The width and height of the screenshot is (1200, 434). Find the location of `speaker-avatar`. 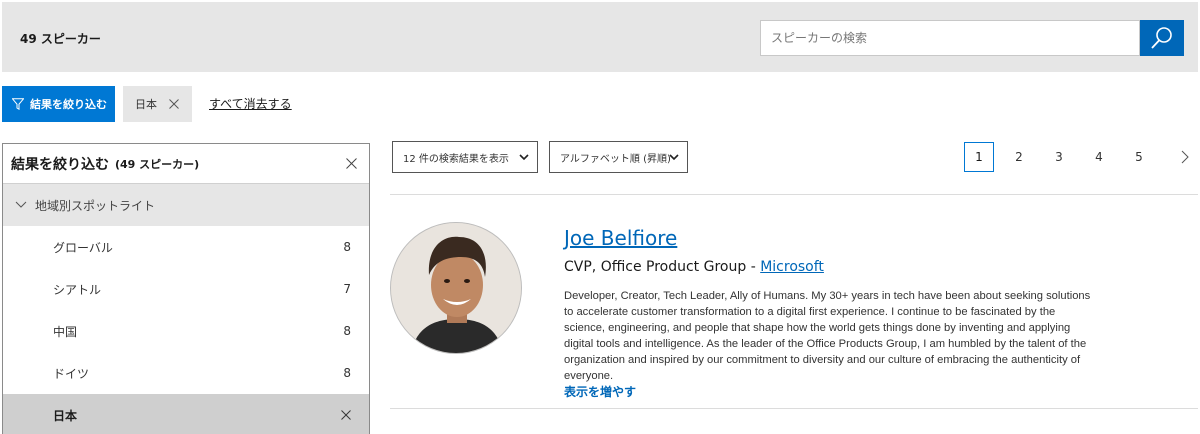

speaker-avatar is located at coordinates (456, 288).